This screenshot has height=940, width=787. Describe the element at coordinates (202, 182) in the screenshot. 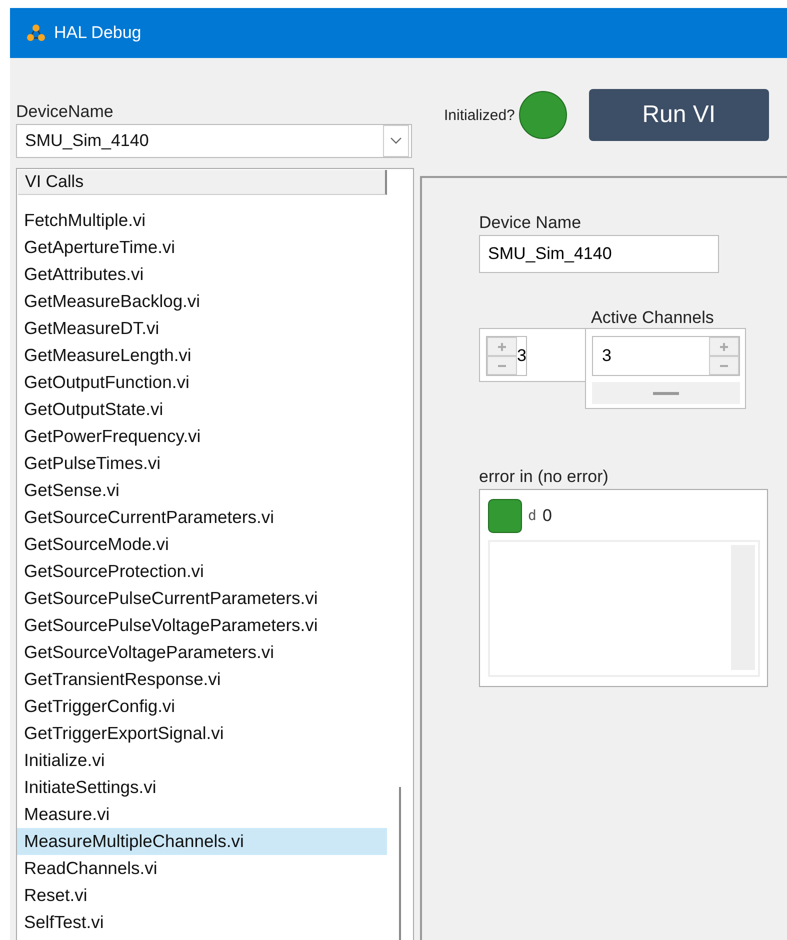

I see `list-header: VI Calls` at that location.